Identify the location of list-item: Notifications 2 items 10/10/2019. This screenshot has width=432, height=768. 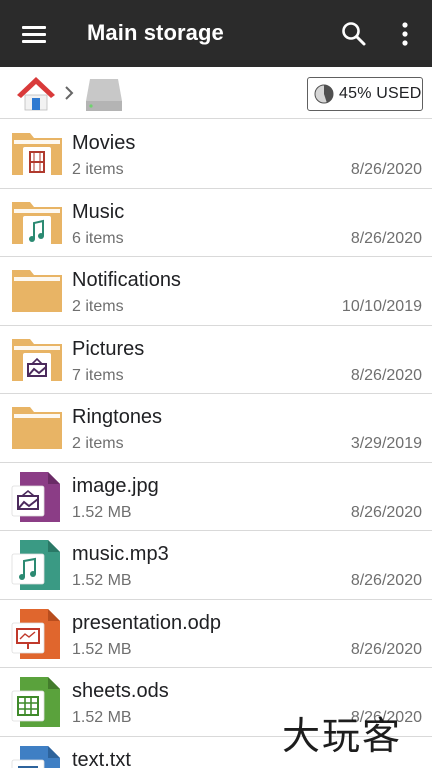
(216, 291).